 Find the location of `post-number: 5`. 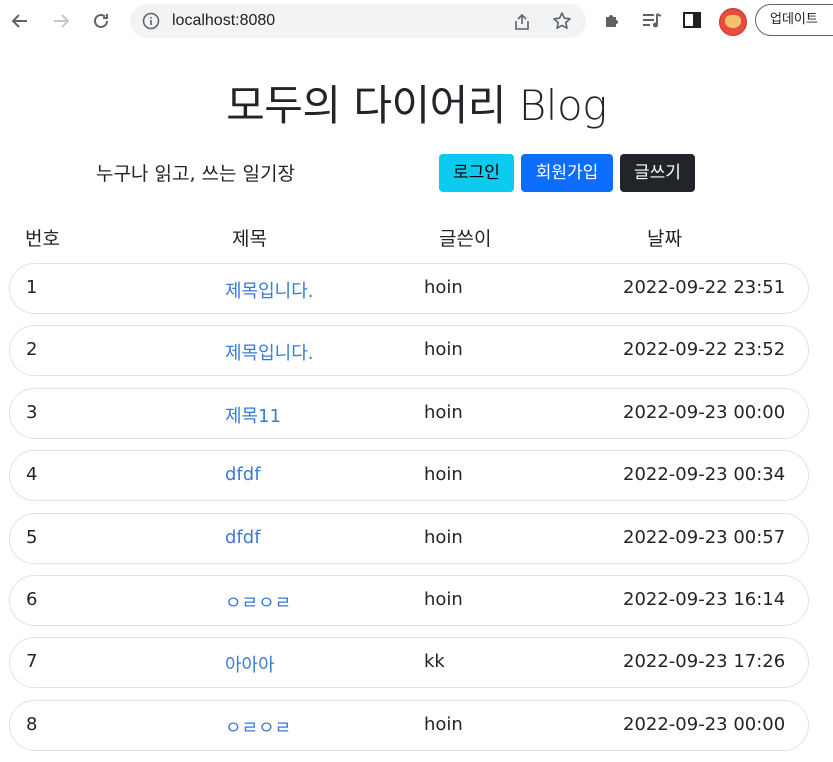

post-number: 5 is located at coordinates (32, 537).